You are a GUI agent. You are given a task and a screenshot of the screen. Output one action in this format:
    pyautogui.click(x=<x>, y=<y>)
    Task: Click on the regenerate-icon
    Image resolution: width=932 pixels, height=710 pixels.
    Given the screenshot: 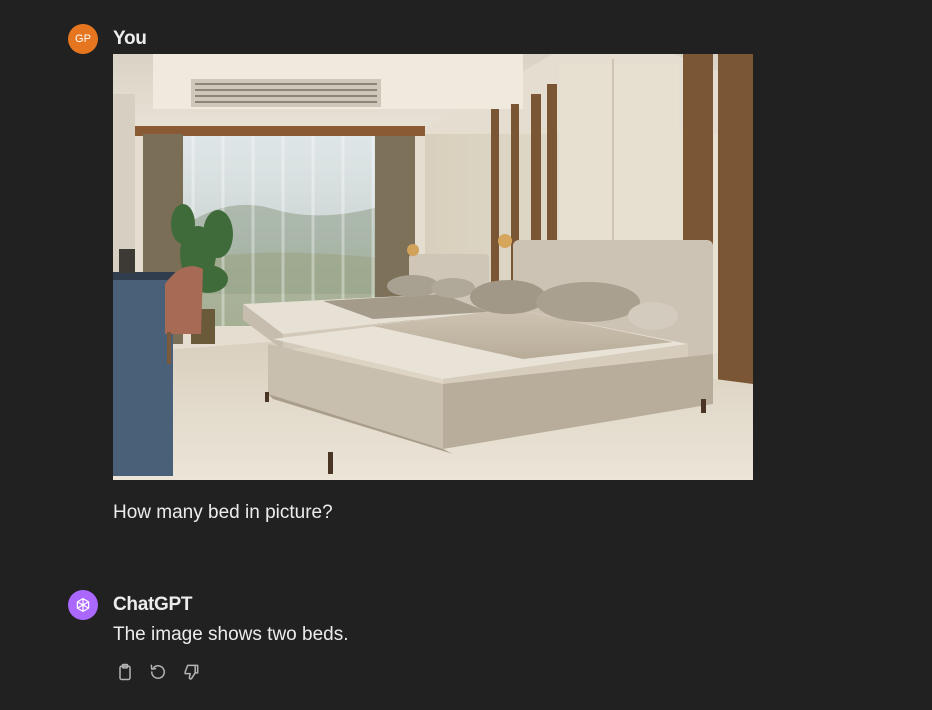 What is the action you would take?
    pyautogui.click(x=158, y=672)
    